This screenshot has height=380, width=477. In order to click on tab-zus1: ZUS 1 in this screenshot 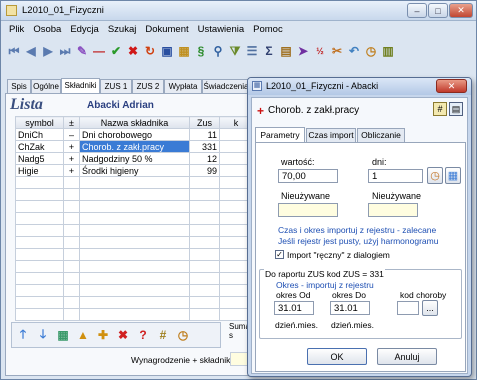, I will do `click(116, 86)`.